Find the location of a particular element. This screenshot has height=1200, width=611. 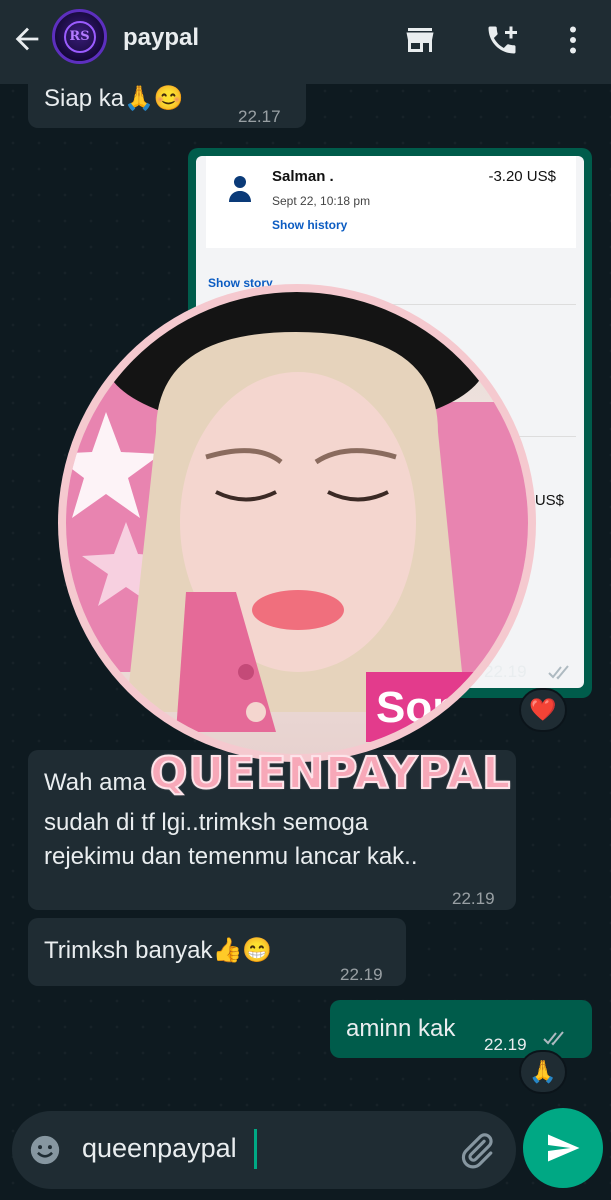

message-incoming: Trimksh banyak👍😁 22.19 is located at coordinates (217, 952).